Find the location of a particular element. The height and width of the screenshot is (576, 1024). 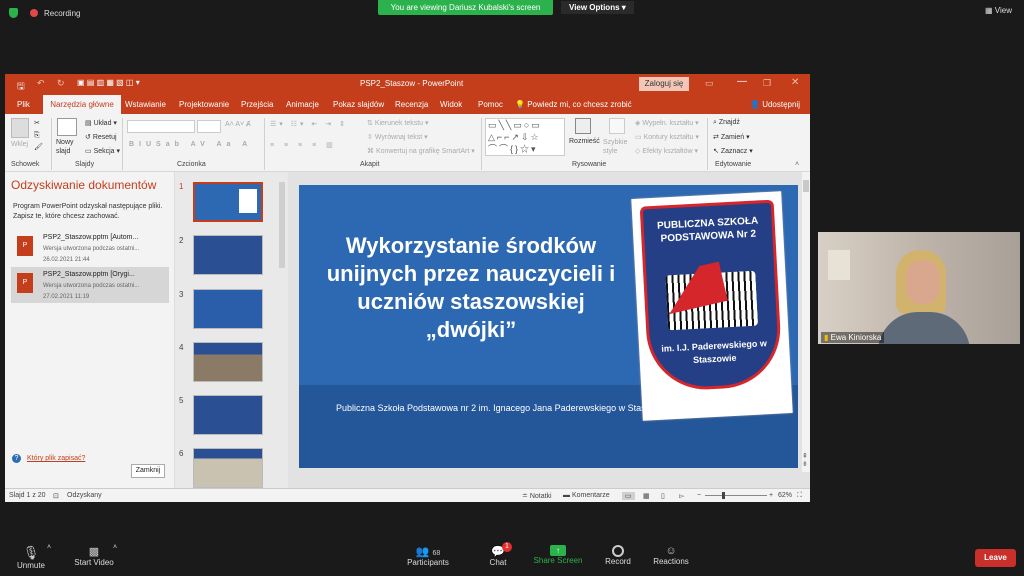

quick-access-icons: ▣ ▤ ▥ ▦ ▧ ◫ ▾ is located at coordinates (108, 82).